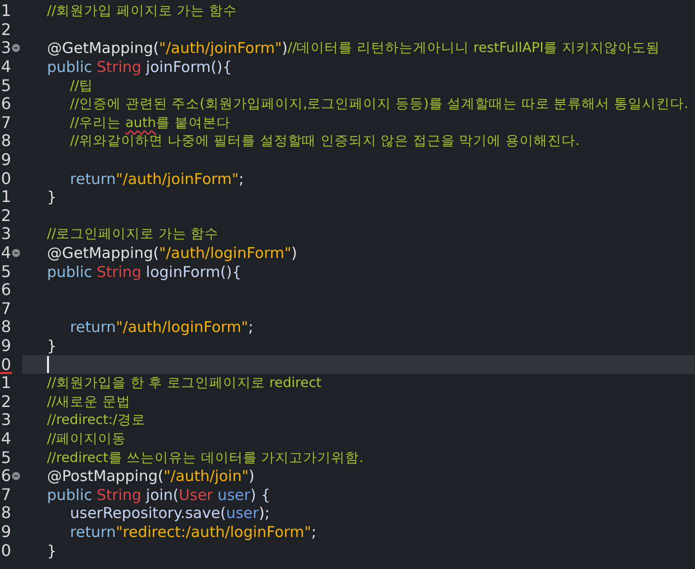 The image size is (695, 569). Describe the element at coordinates (474, 48) in the screenshot. I see `code-comment: //데이터를 리턴하는게아니니 restFullAPI를 지키지않아도됨` at that location.